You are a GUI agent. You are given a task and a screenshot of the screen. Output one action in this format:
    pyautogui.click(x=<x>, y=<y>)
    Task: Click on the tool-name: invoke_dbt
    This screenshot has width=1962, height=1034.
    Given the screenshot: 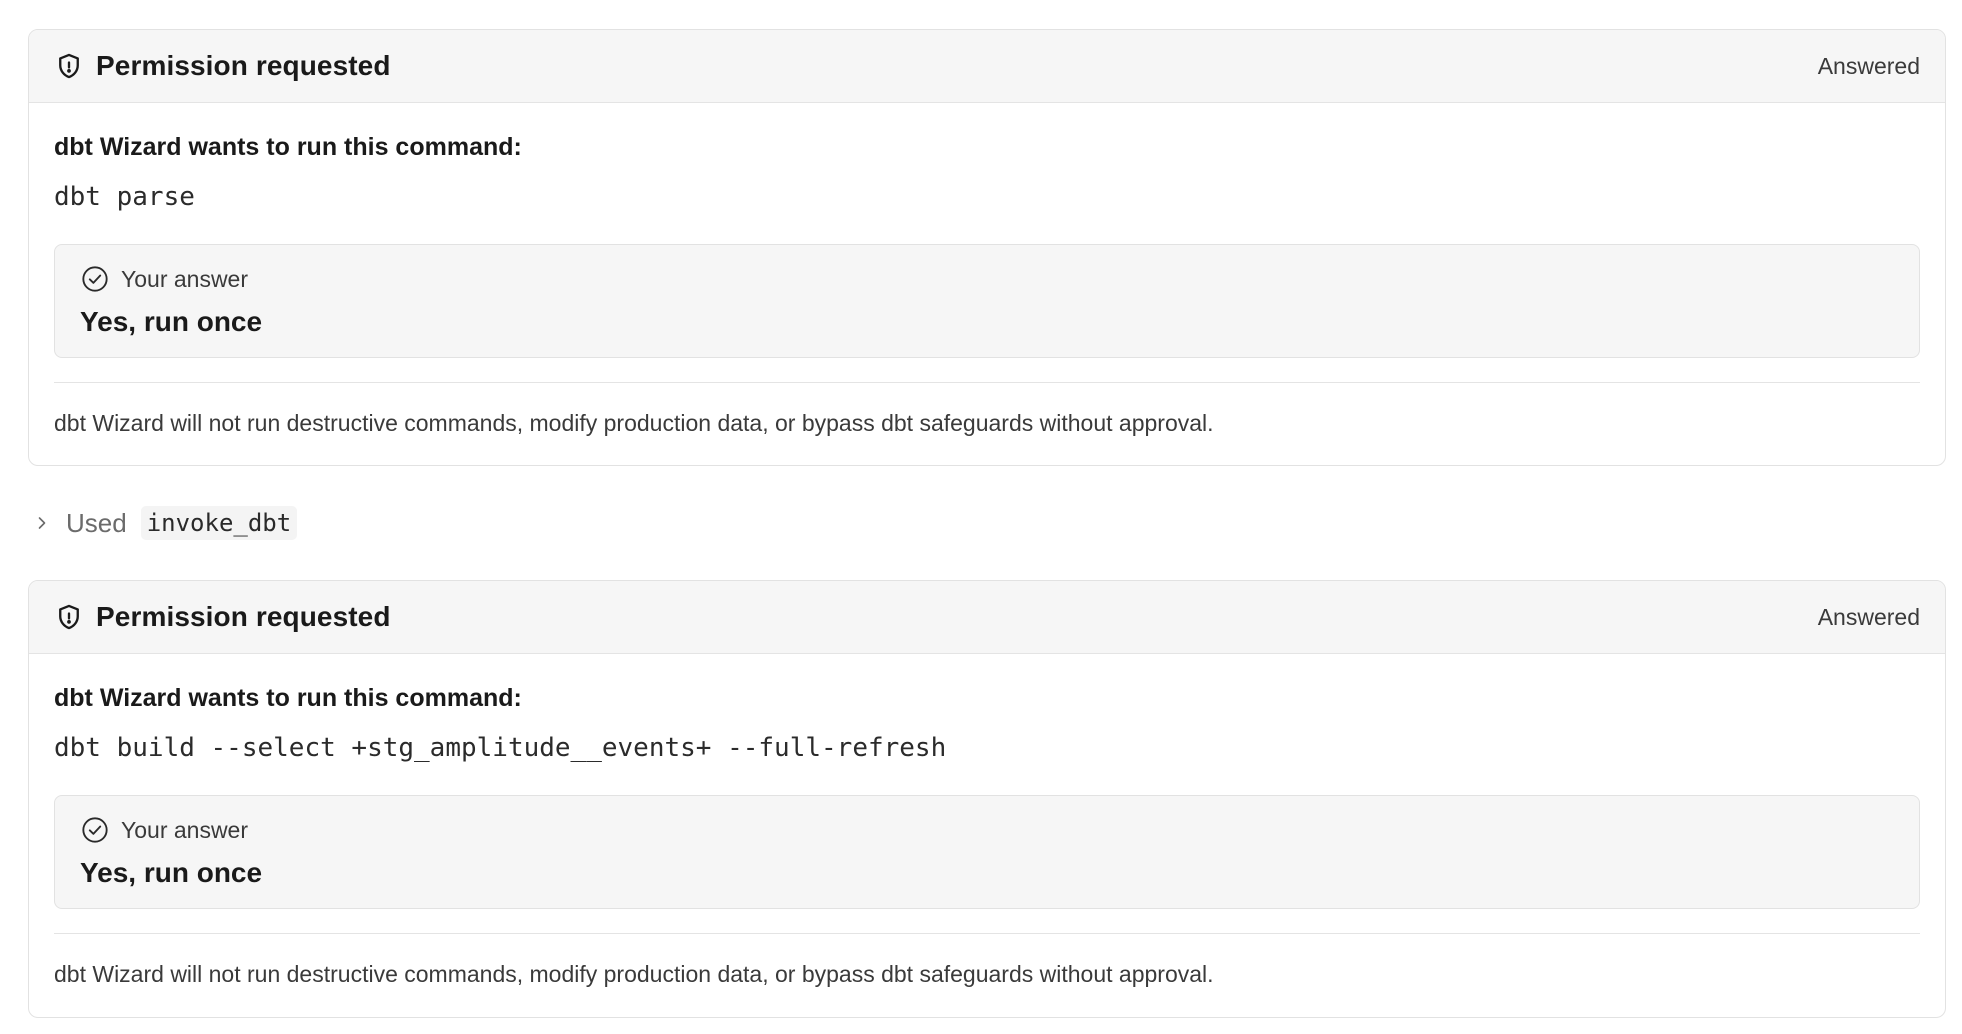 What is the action you would take?
    pyautogui.click(x=219, y=523)
    